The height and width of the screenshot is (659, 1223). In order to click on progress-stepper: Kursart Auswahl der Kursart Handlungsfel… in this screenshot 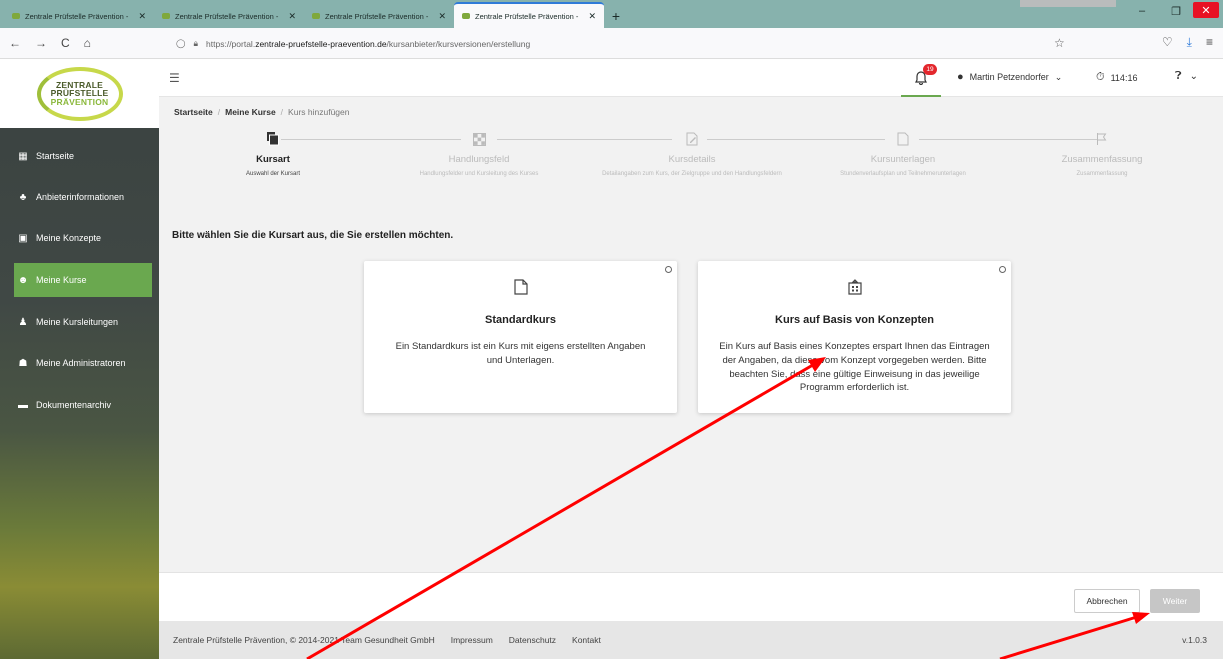, I will do `click(691, 170)`.